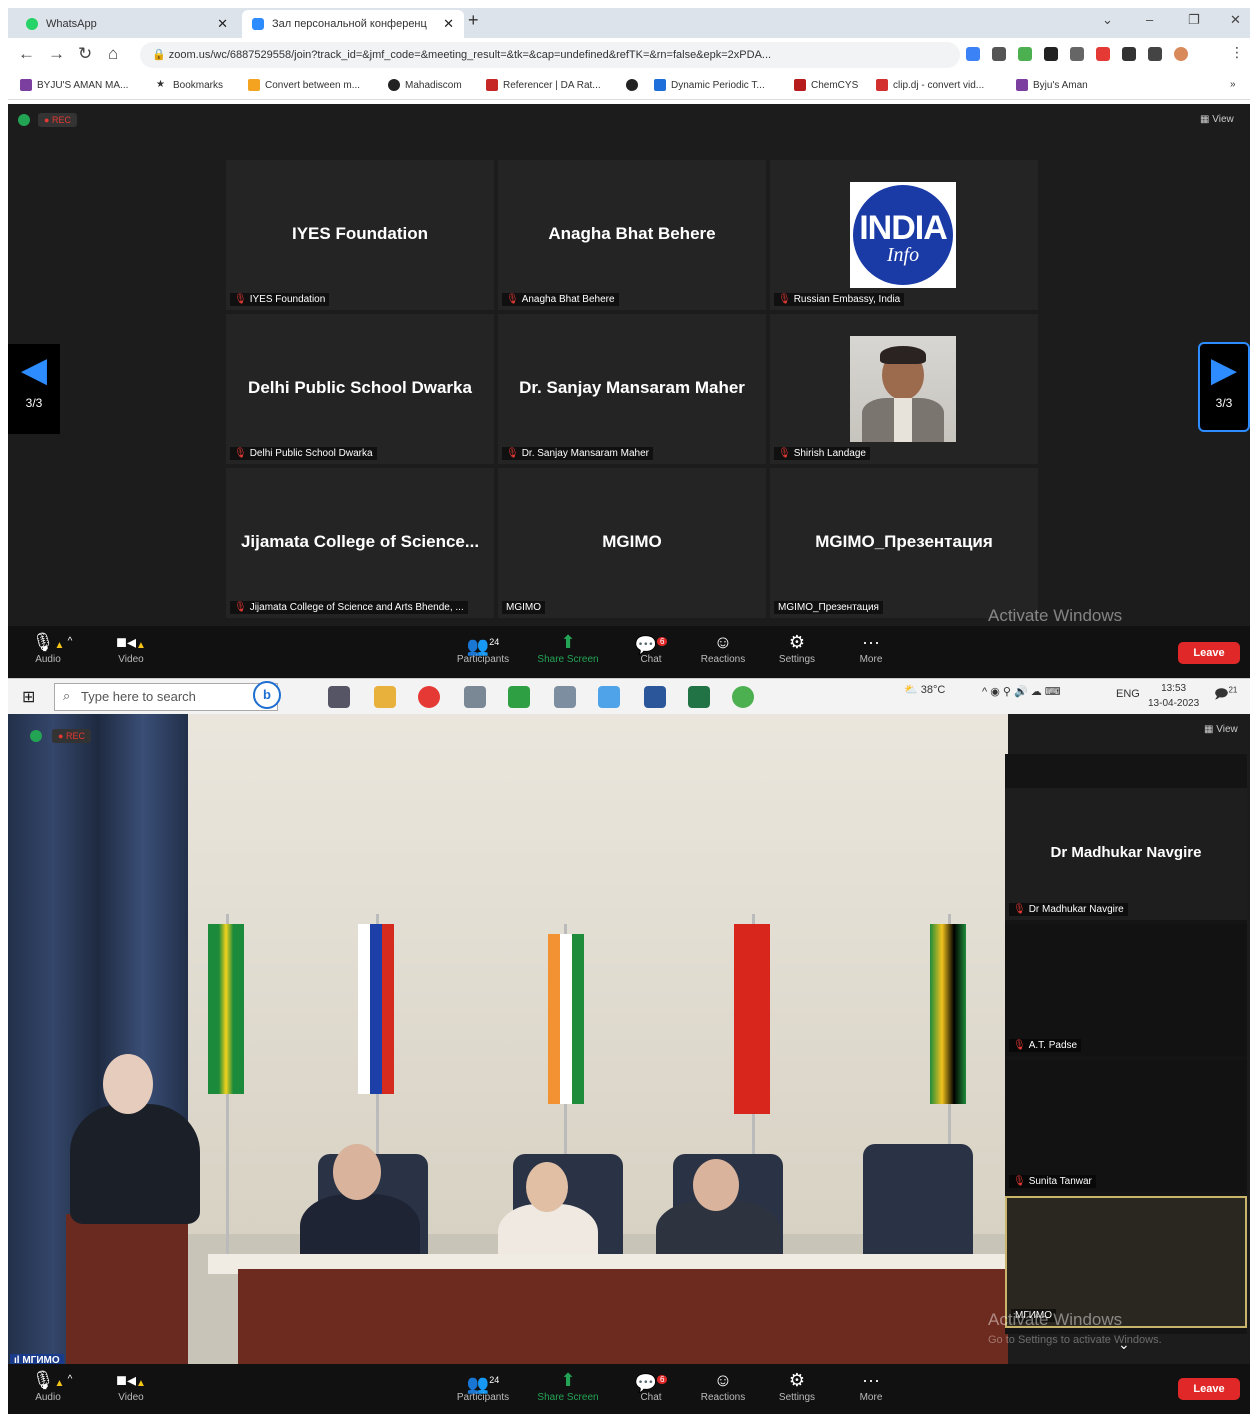 The width and height of the screenshot is (1250, 1414). Describe the element at coordinates (353, 24) in the screenshot. I see `tab-zoom: Зал персональной конференц ✕` at that location.